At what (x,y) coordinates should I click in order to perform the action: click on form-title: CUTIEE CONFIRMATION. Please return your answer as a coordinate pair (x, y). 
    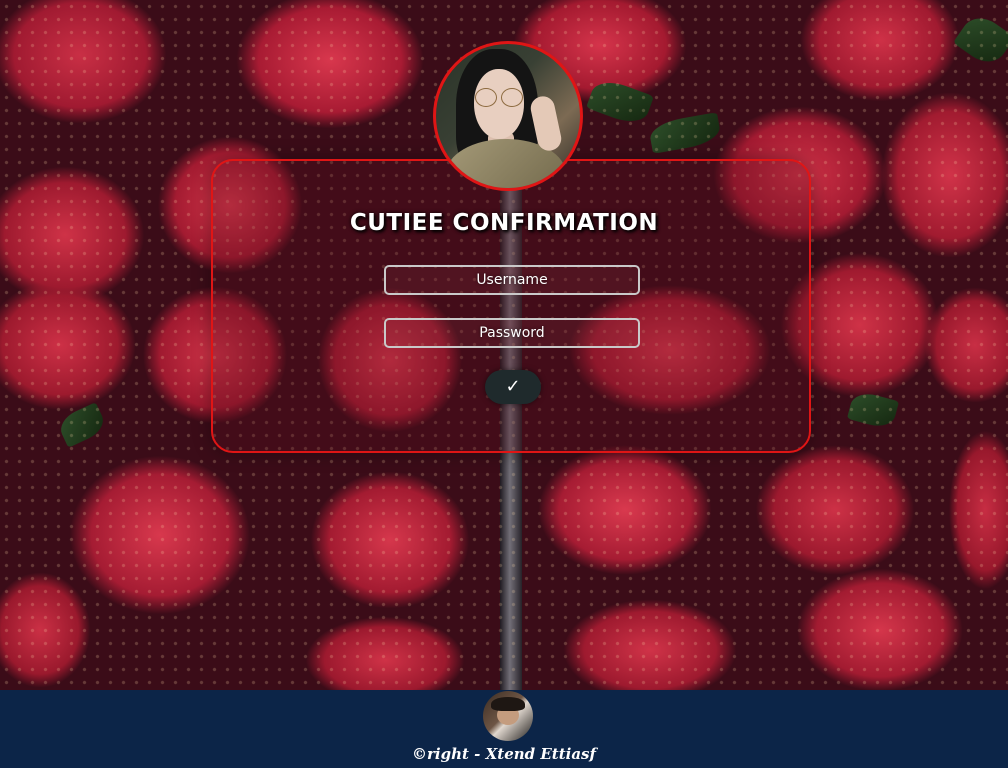
    Looking at the image, I should click on (504, 223).